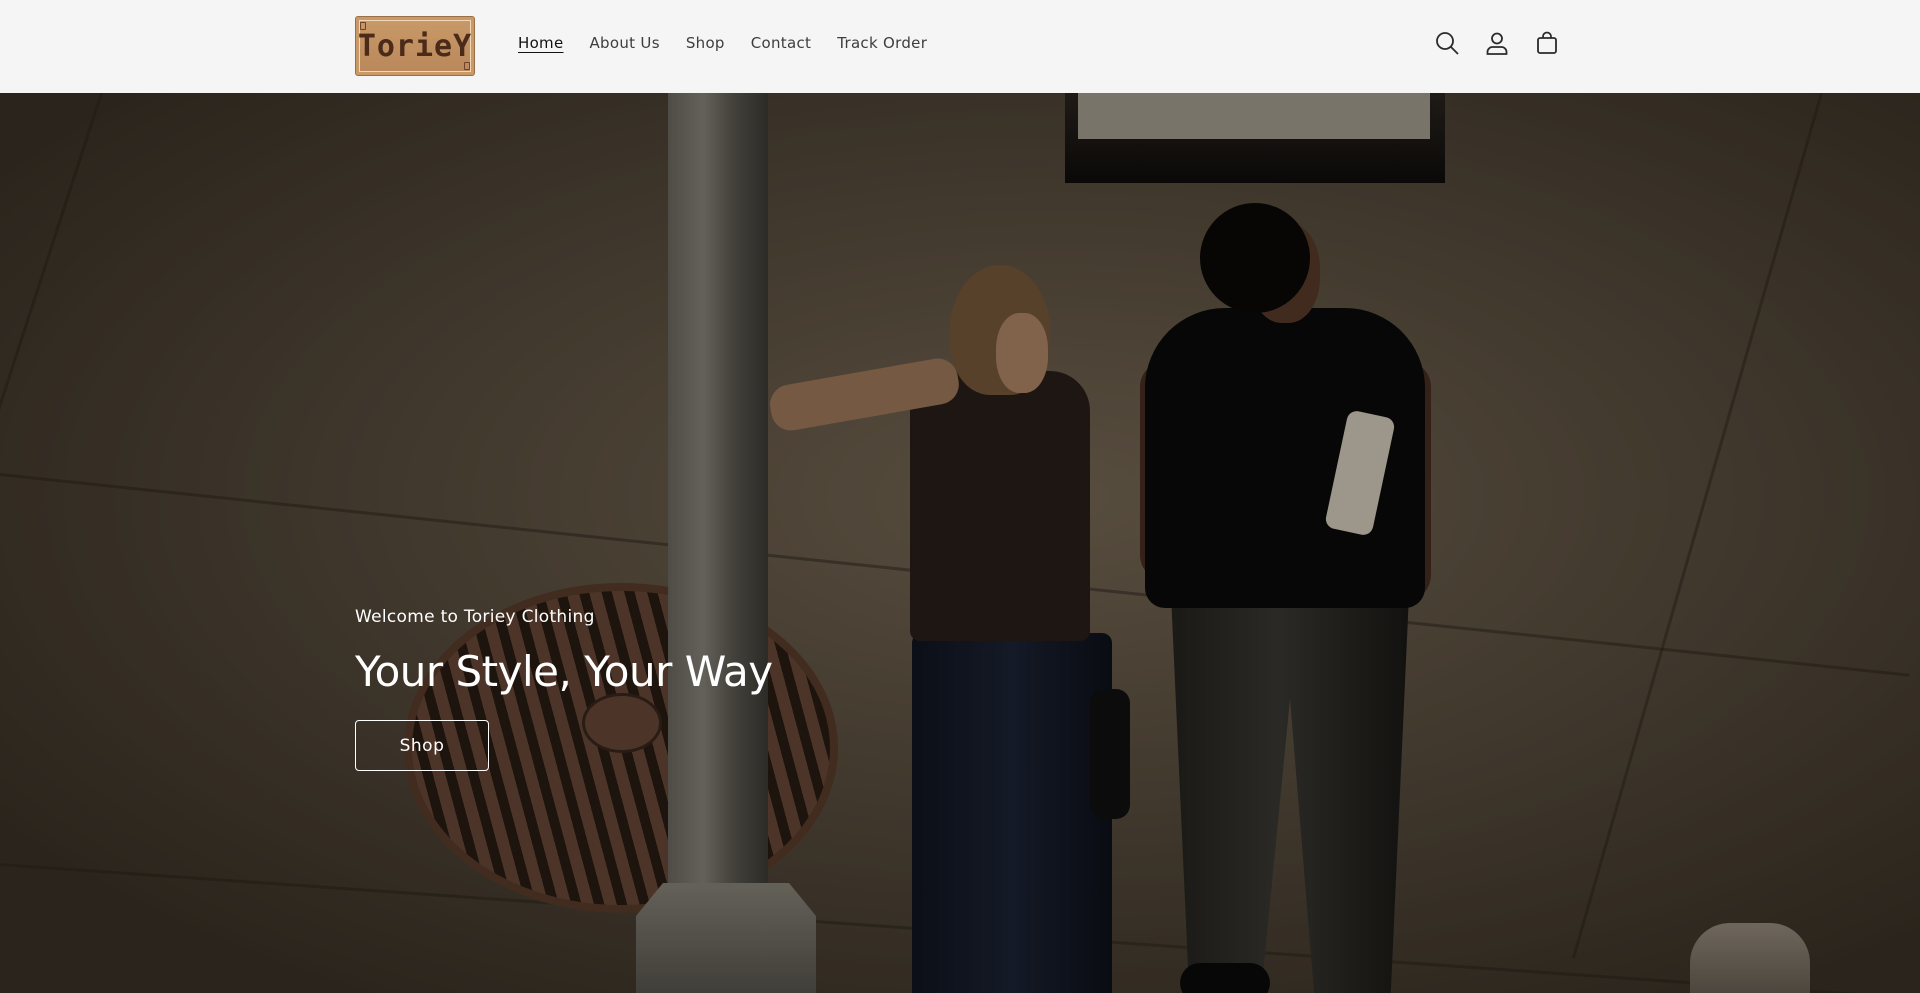 The height and width of the screenshot is (993, 1920). What do you see at coordinates (541, 43) in the screenshot?
I see `nav-home: Home` at bounding box center [541, 43].